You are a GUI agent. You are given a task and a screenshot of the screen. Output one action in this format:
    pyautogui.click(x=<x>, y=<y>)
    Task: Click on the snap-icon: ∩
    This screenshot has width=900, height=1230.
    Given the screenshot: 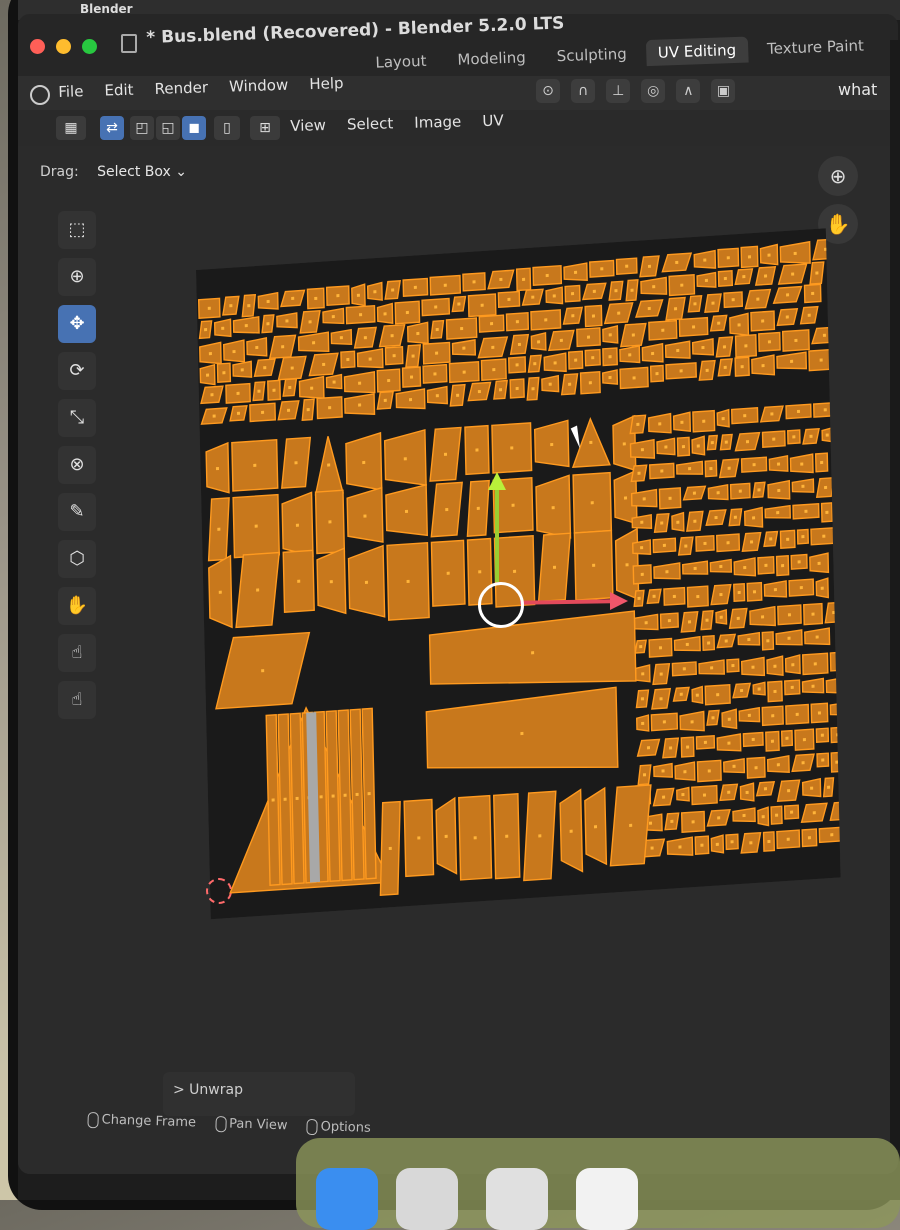 What is the action you would take?
    pyautogui.click(x=583, y=91)
    